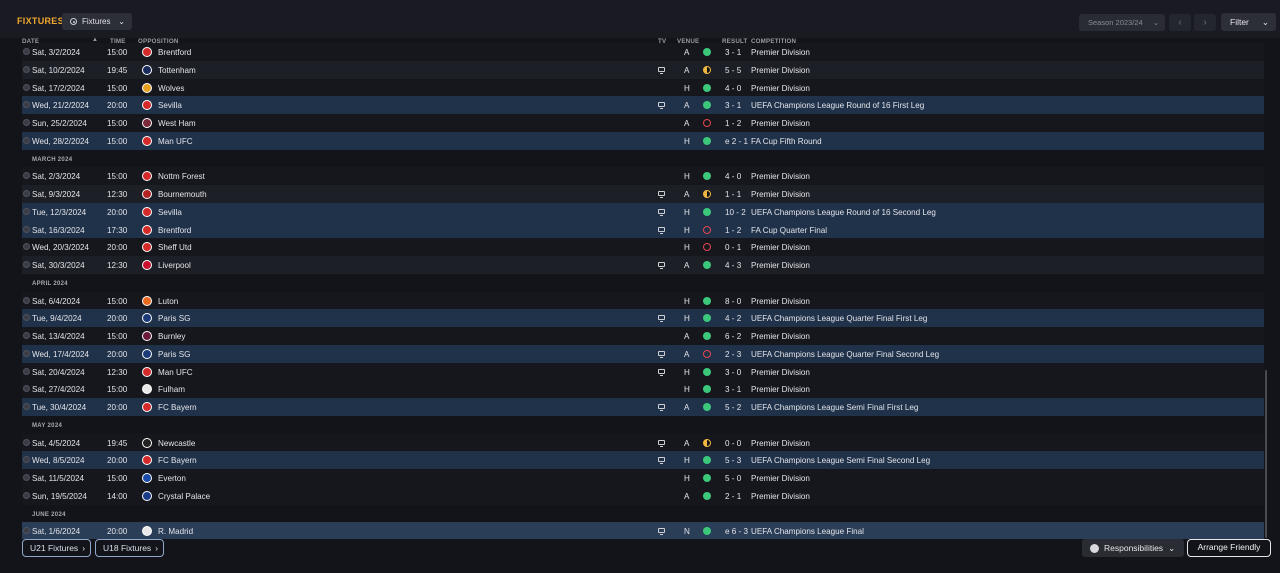 The height and width of the screenshot is (573, 1280). I want to click on time-cell: 20:00, so click(117, 531).